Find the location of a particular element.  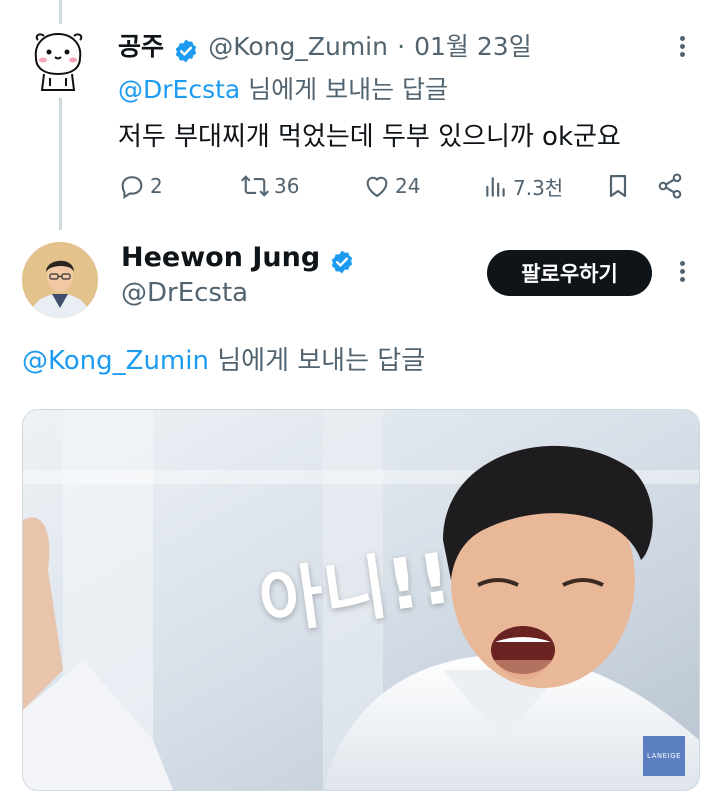

tweet1-more-options-icon is located at coordinates (682, 48).